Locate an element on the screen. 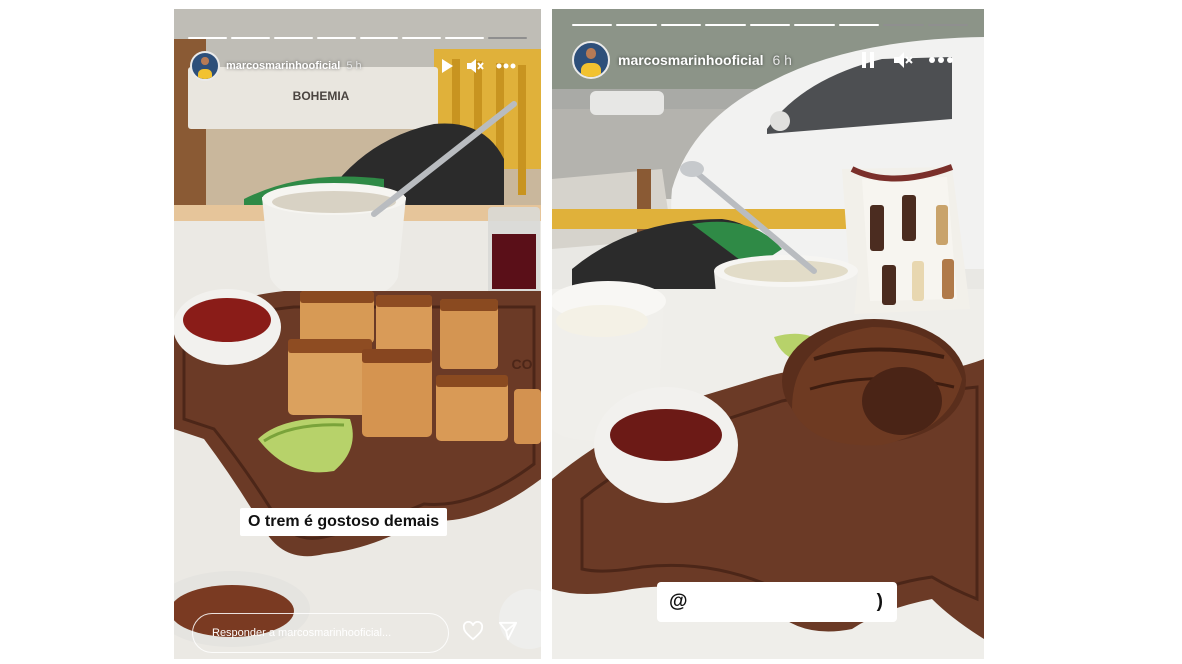 This screenshot has width=1182, height=664. sign-text: BOHEMIA is located at coordinates (321, 96).